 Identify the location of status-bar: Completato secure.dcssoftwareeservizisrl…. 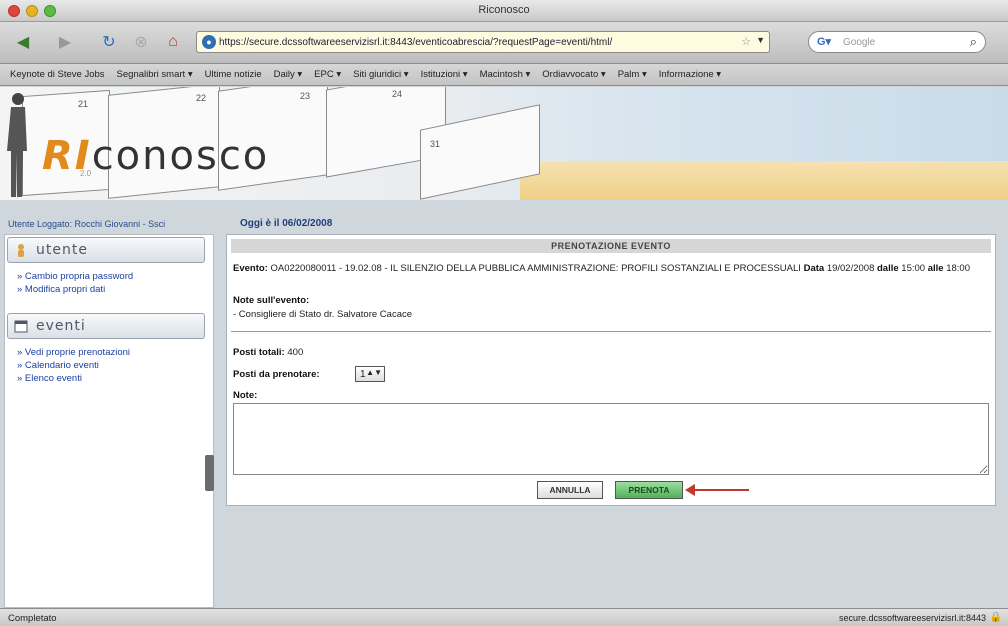
(504, 617).